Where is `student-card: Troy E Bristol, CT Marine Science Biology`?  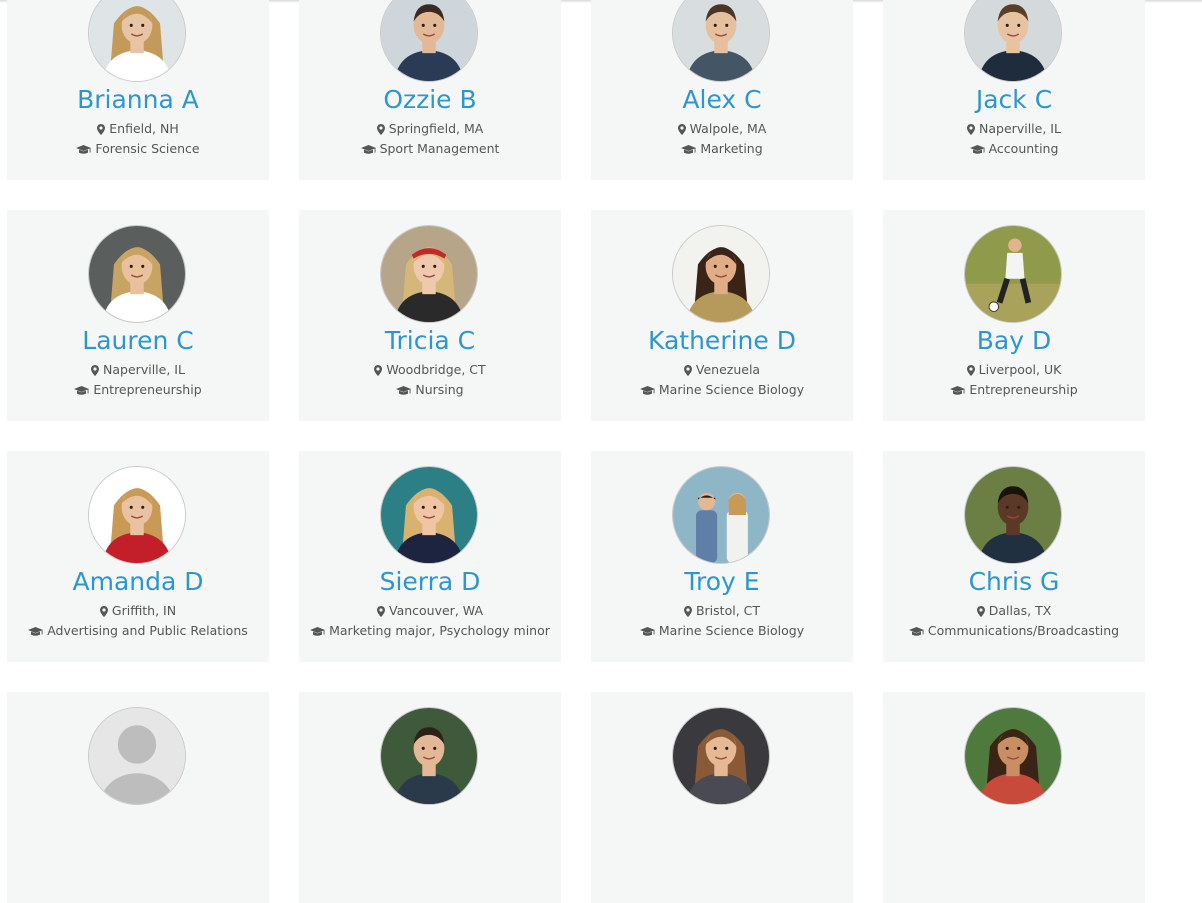 student-card: Troy E Bristol, CT Marine Science Biology is located at coordinates (722, 556).